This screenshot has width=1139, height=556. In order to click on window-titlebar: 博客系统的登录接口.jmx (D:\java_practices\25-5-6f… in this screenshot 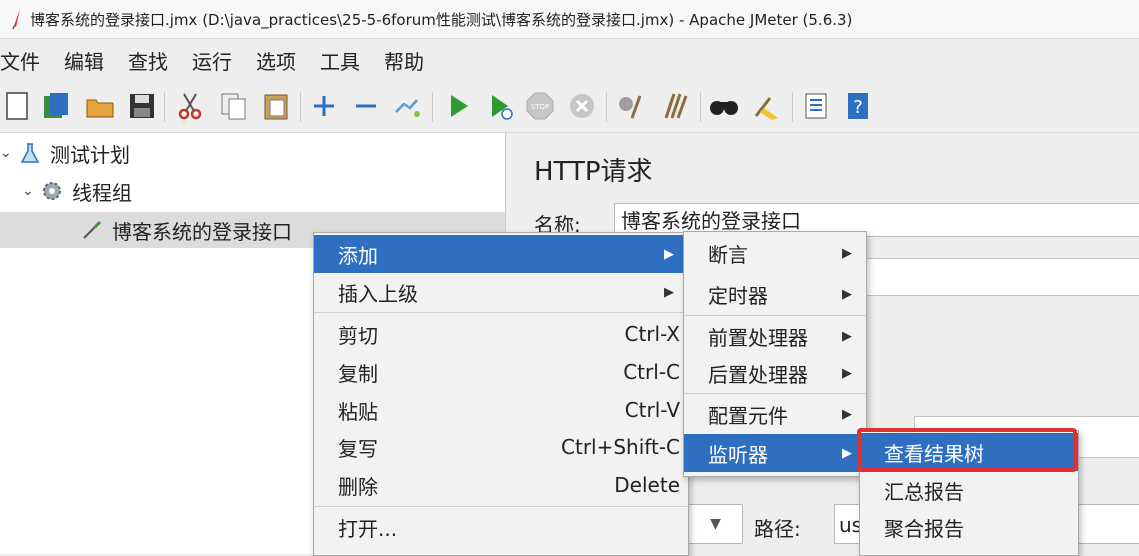, I will do `click(569, 19)`.